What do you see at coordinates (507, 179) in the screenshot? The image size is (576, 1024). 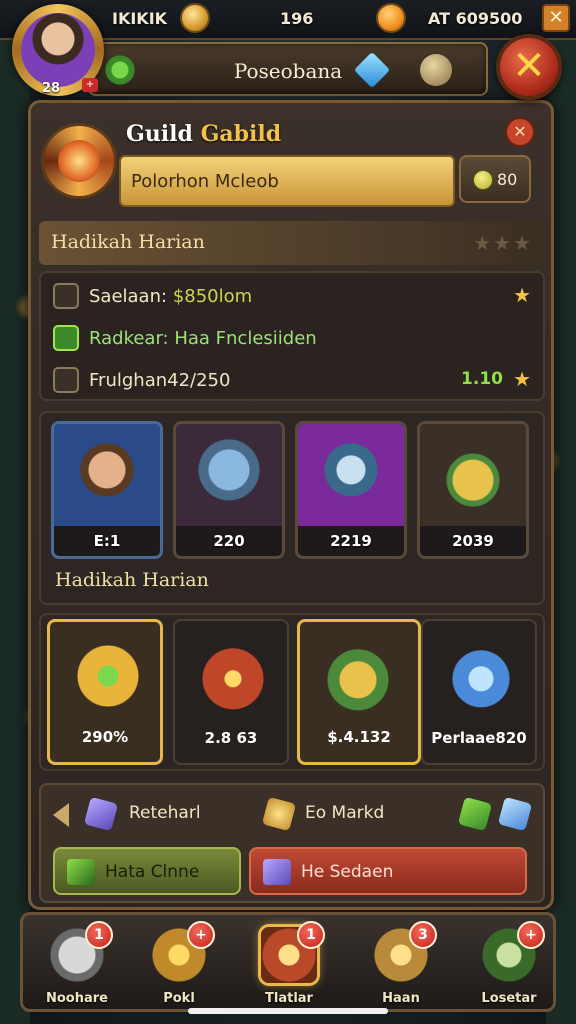 I see `member-count: 80` at bounding box center [507, 179].